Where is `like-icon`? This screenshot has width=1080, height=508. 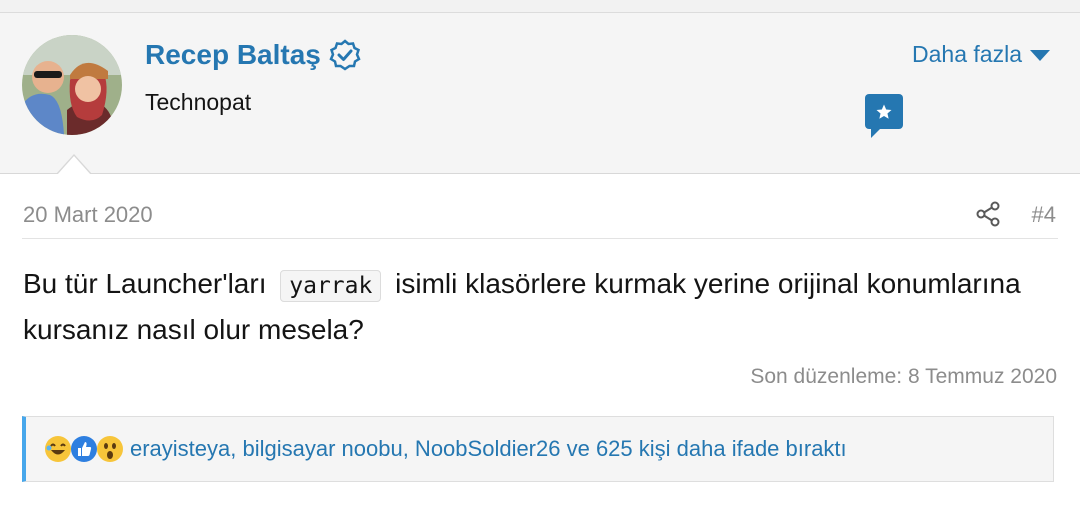
like-icon is located at coordinates (84, 449).